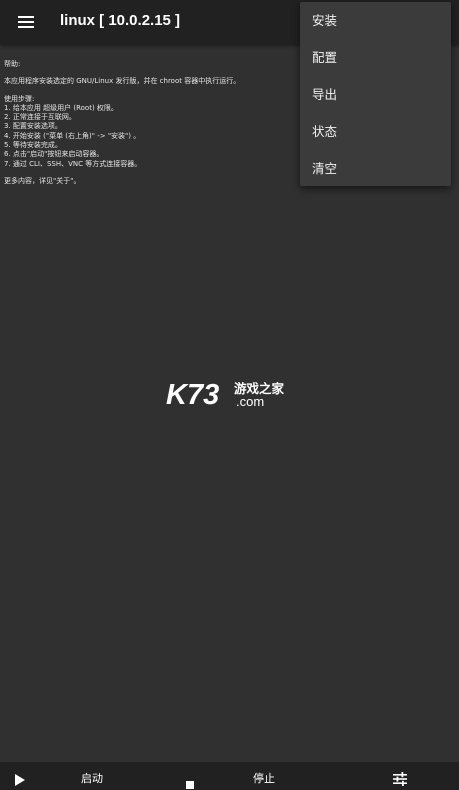  Describe the element at coordinates (250, 401) in the screenshot. I see `watermark-domain: .com` at that location.